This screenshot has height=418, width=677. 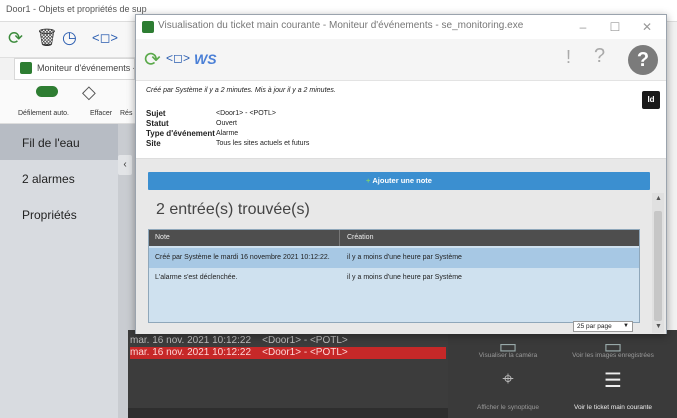 What do you see at coordinates (508, 379) in the screenshot?
I see `map-icon: ⌖` at bounding box center [508, 379].